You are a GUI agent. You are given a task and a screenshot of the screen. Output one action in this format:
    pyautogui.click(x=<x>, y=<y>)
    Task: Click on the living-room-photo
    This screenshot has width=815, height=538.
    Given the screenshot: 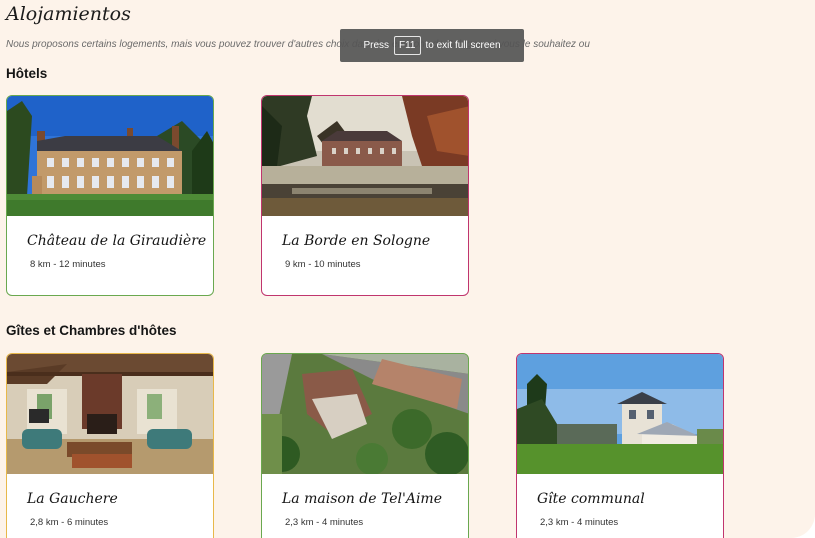 What is the action you would take?
    pyautogui.click(x=110, y=414)
    